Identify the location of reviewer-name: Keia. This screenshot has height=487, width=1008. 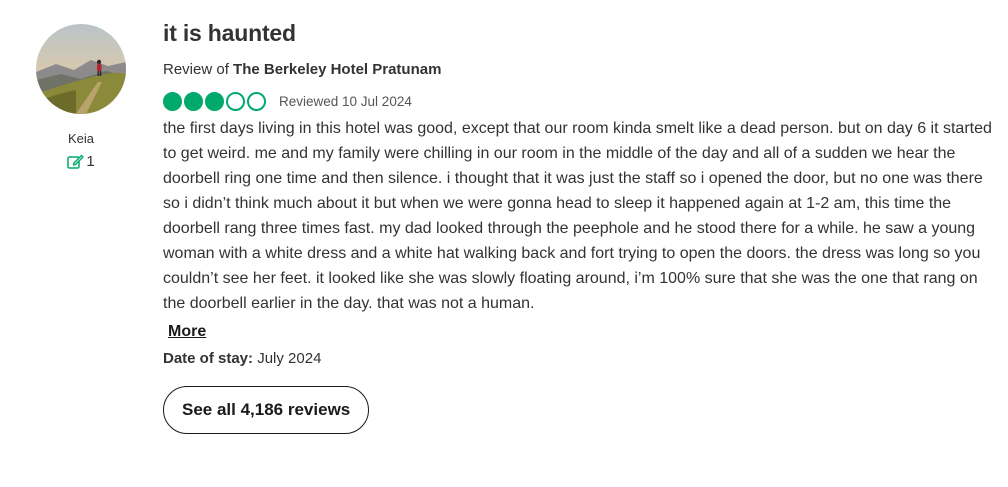
(81, 138).